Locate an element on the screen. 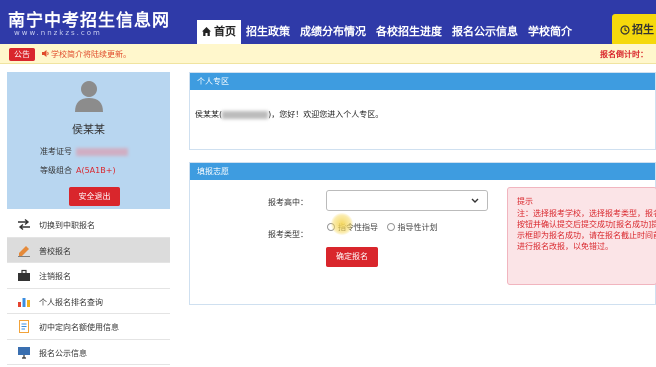 The height and width of the screenshot is (367, 656). briefcase-icon is located at coordinates (24, 275).